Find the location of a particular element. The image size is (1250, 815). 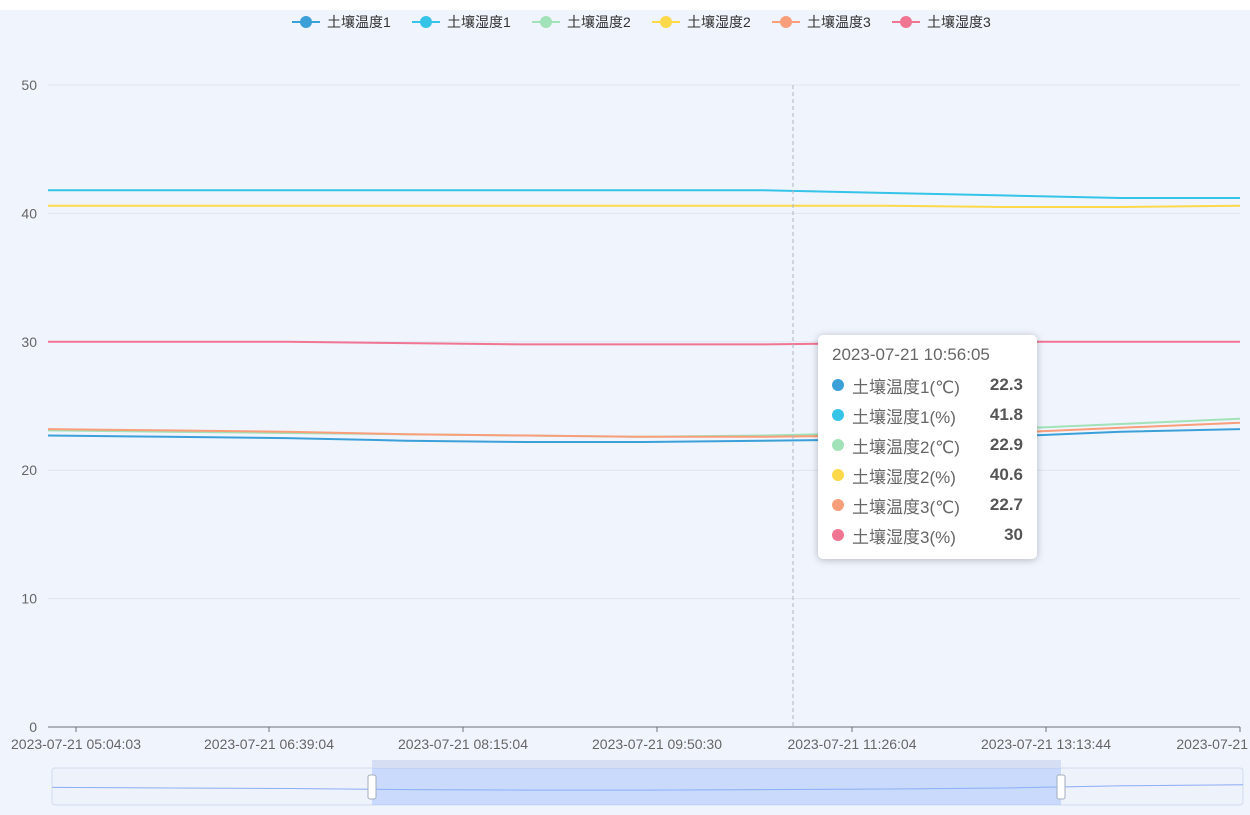

tooltip-label: 土壤湿度3(%) is located at coordinates (904, 537).